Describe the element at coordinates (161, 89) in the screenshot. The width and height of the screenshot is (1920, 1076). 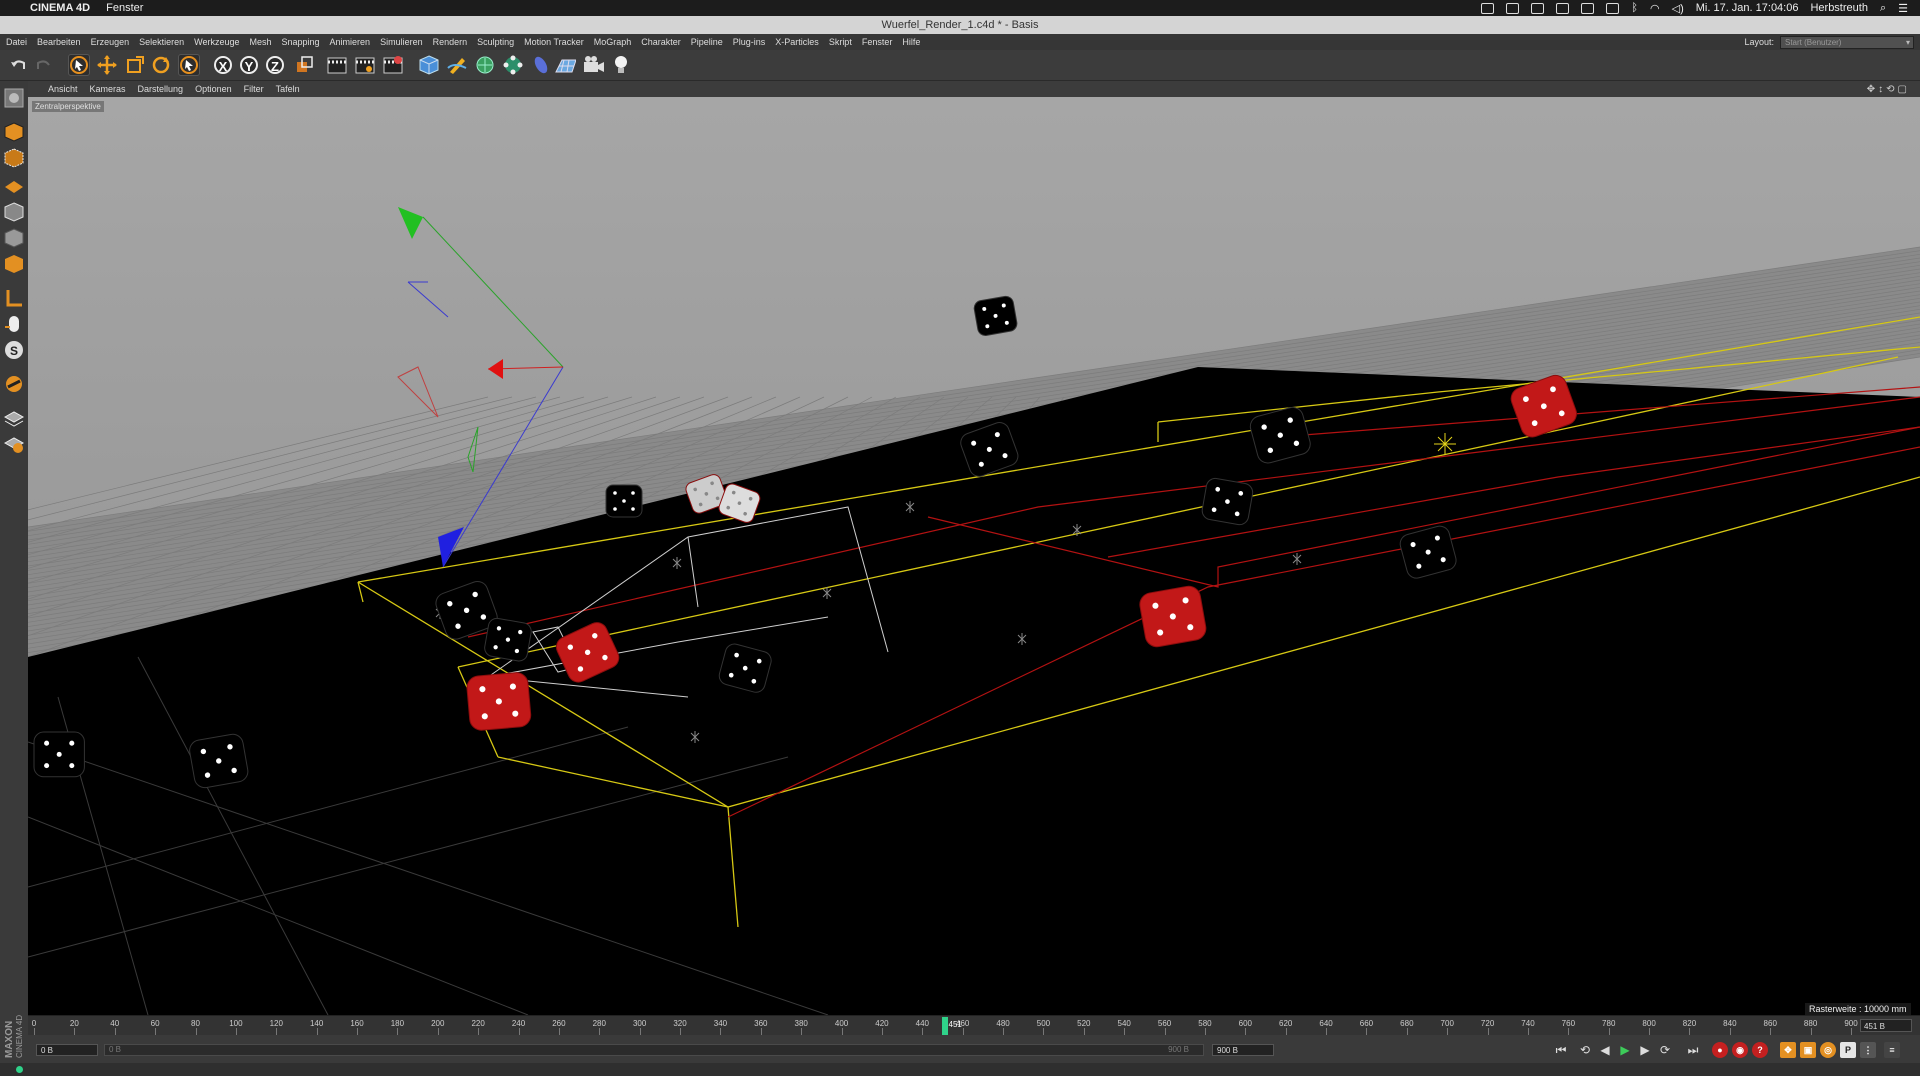
I see `viewport-menu-darstellung: Darstellung` at that location.